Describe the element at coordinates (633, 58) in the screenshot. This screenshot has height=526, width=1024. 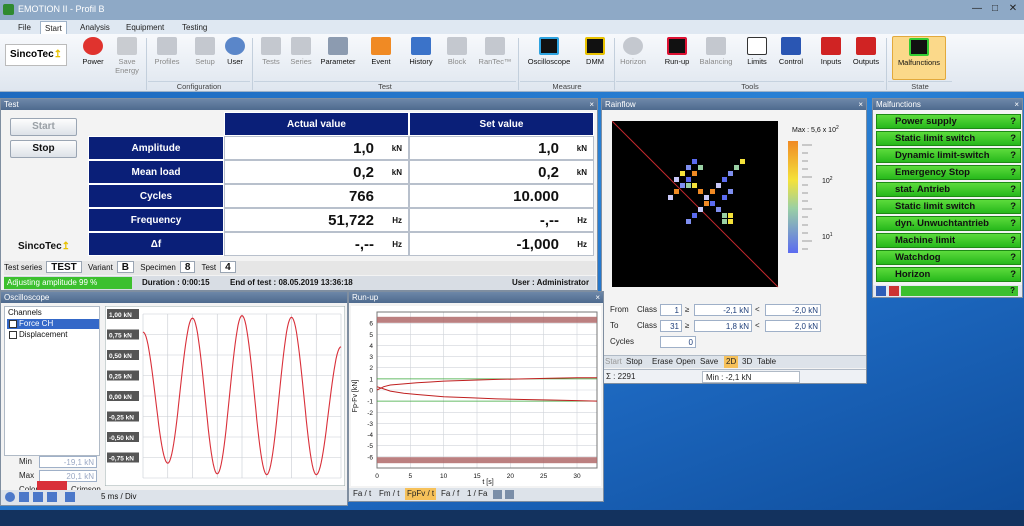
I see `horizon-button: Horizon` at that location.